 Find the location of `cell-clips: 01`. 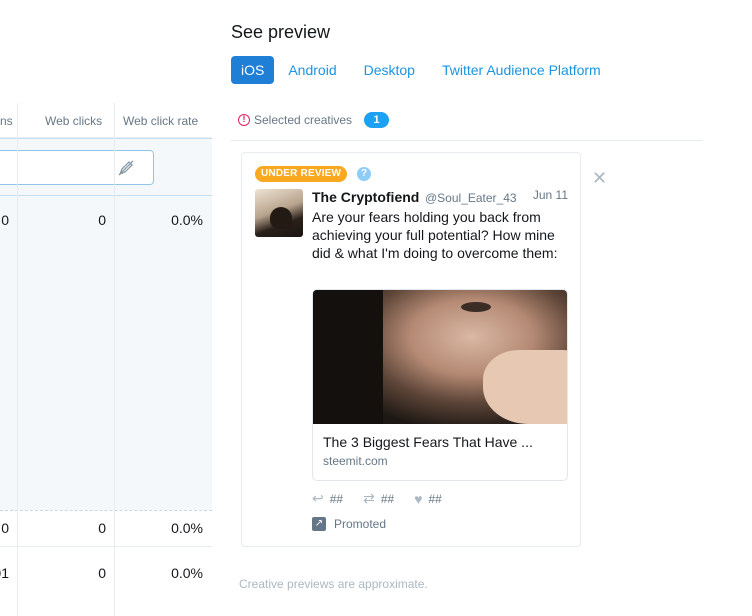

cell-clips: 01 is located at coordinates (4, 573).